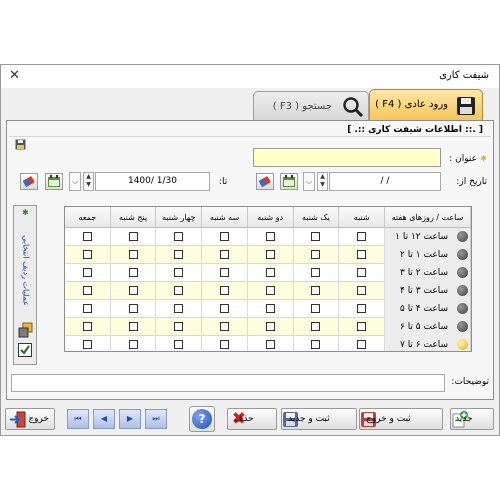 This screenshot has width=500, height=500. Describe the element at coordinates (152, 181) in the screenshot. I see `date-to-input: 1400/ 1/30` at that location.